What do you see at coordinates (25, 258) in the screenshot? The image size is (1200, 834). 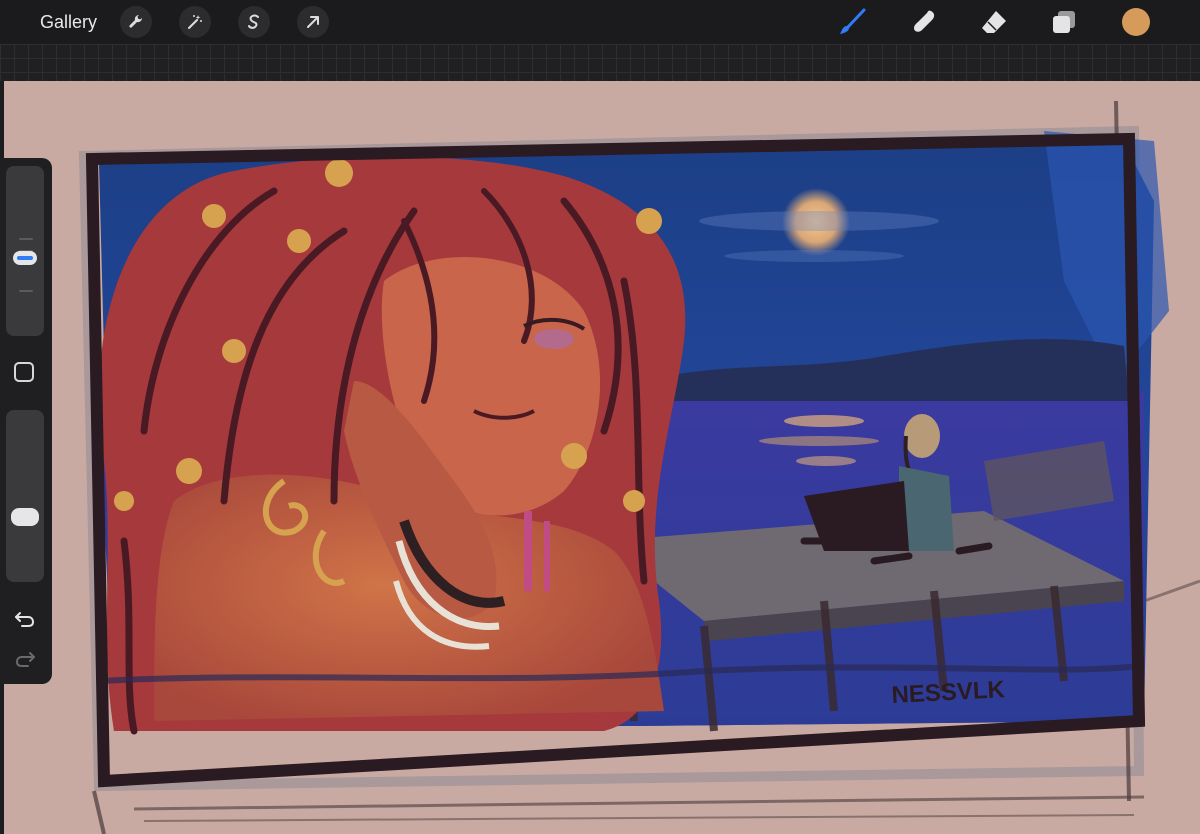 I see `brush-size-thumb` at bounding box center [25, 258].